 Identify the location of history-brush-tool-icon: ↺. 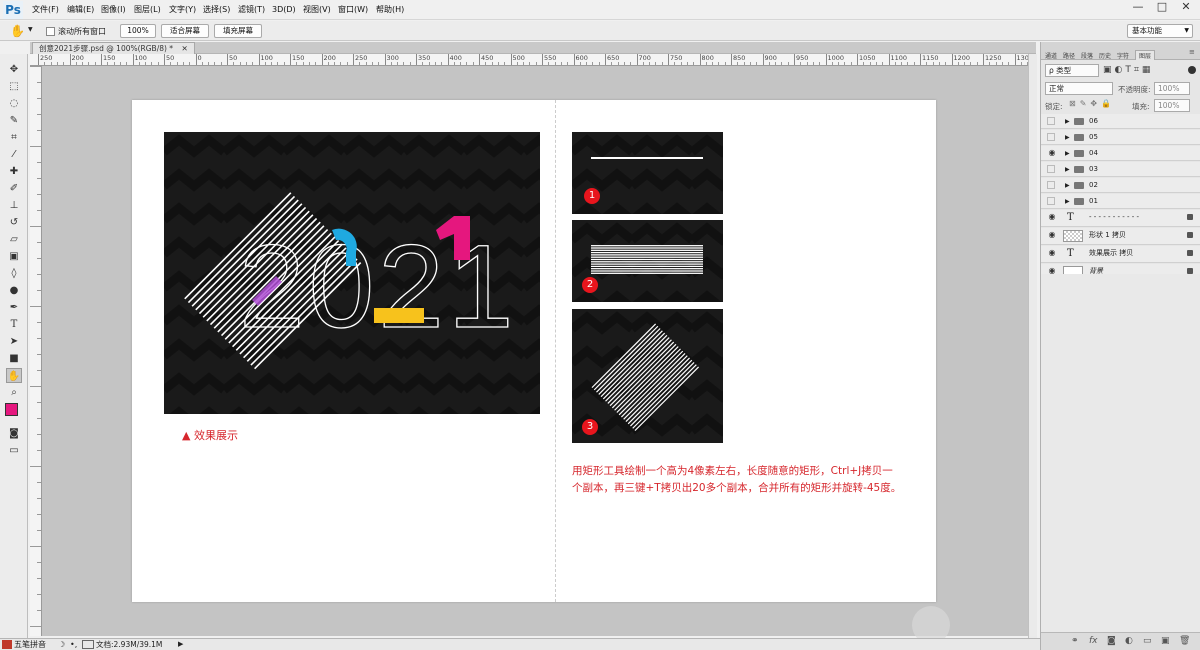
(14, 222).